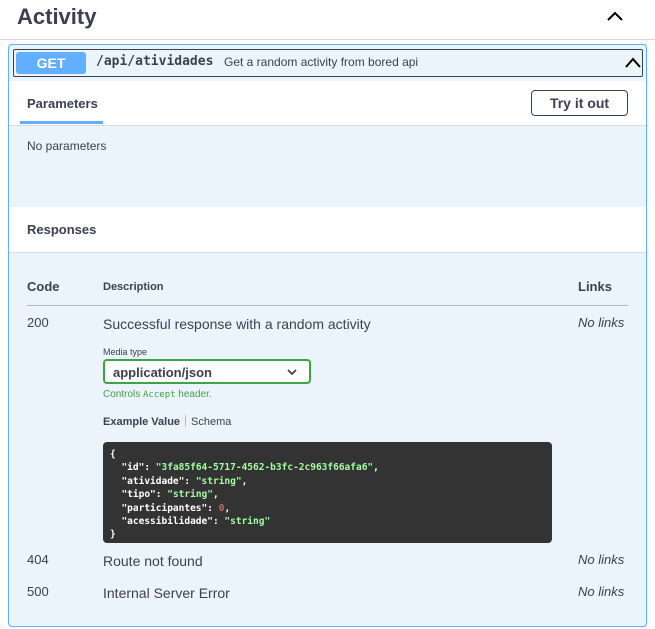 Image resolution: width=655 pixels, height=629 pixels. What do you see at coordinates (327, 305) in the screenshot?
I see `header-divider` at bounding box center [327, 305].